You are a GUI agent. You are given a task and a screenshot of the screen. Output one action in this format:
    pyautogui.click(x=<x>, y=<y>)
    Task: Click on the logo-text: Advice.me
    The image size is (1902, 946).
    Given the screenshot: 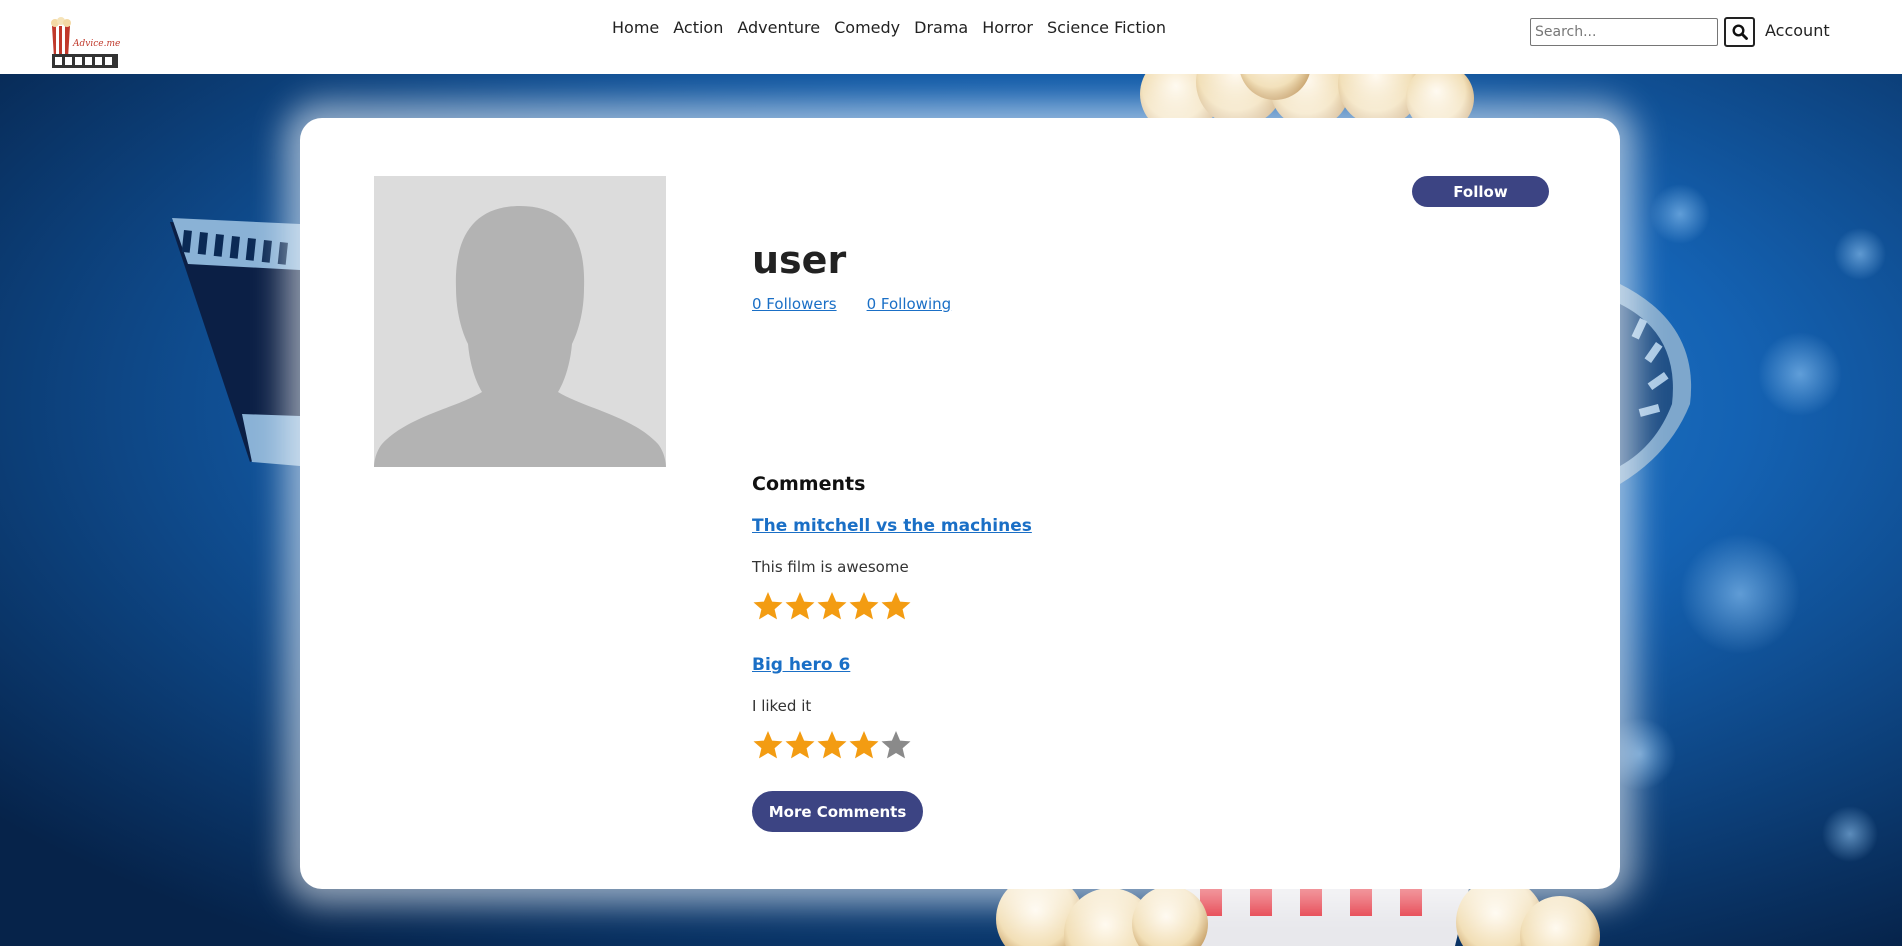 What is the action you would take?
    pyautogui.click(x=96, y=44)
    